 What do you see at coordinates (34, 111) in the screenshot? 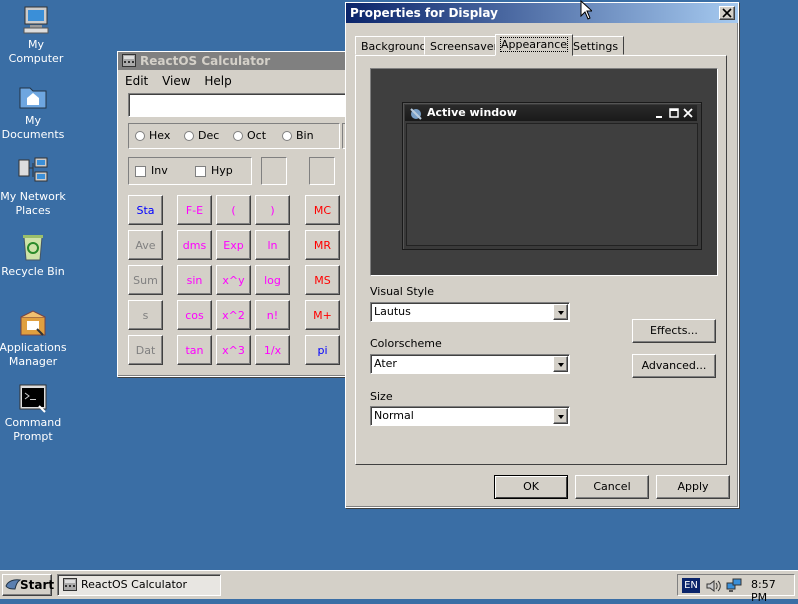
I see `desktop-icon-my-documents: My Documents` at bounding box center [34, 111].